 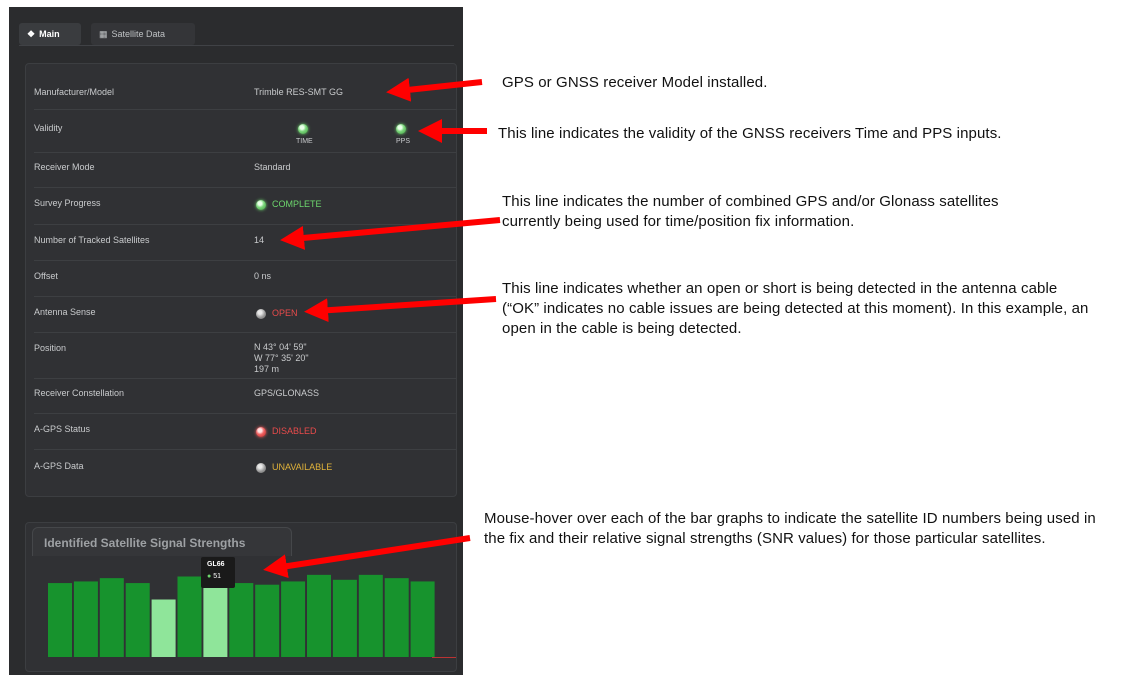 I want to click on tab-main-label: Main, so click(x=49, y=34).